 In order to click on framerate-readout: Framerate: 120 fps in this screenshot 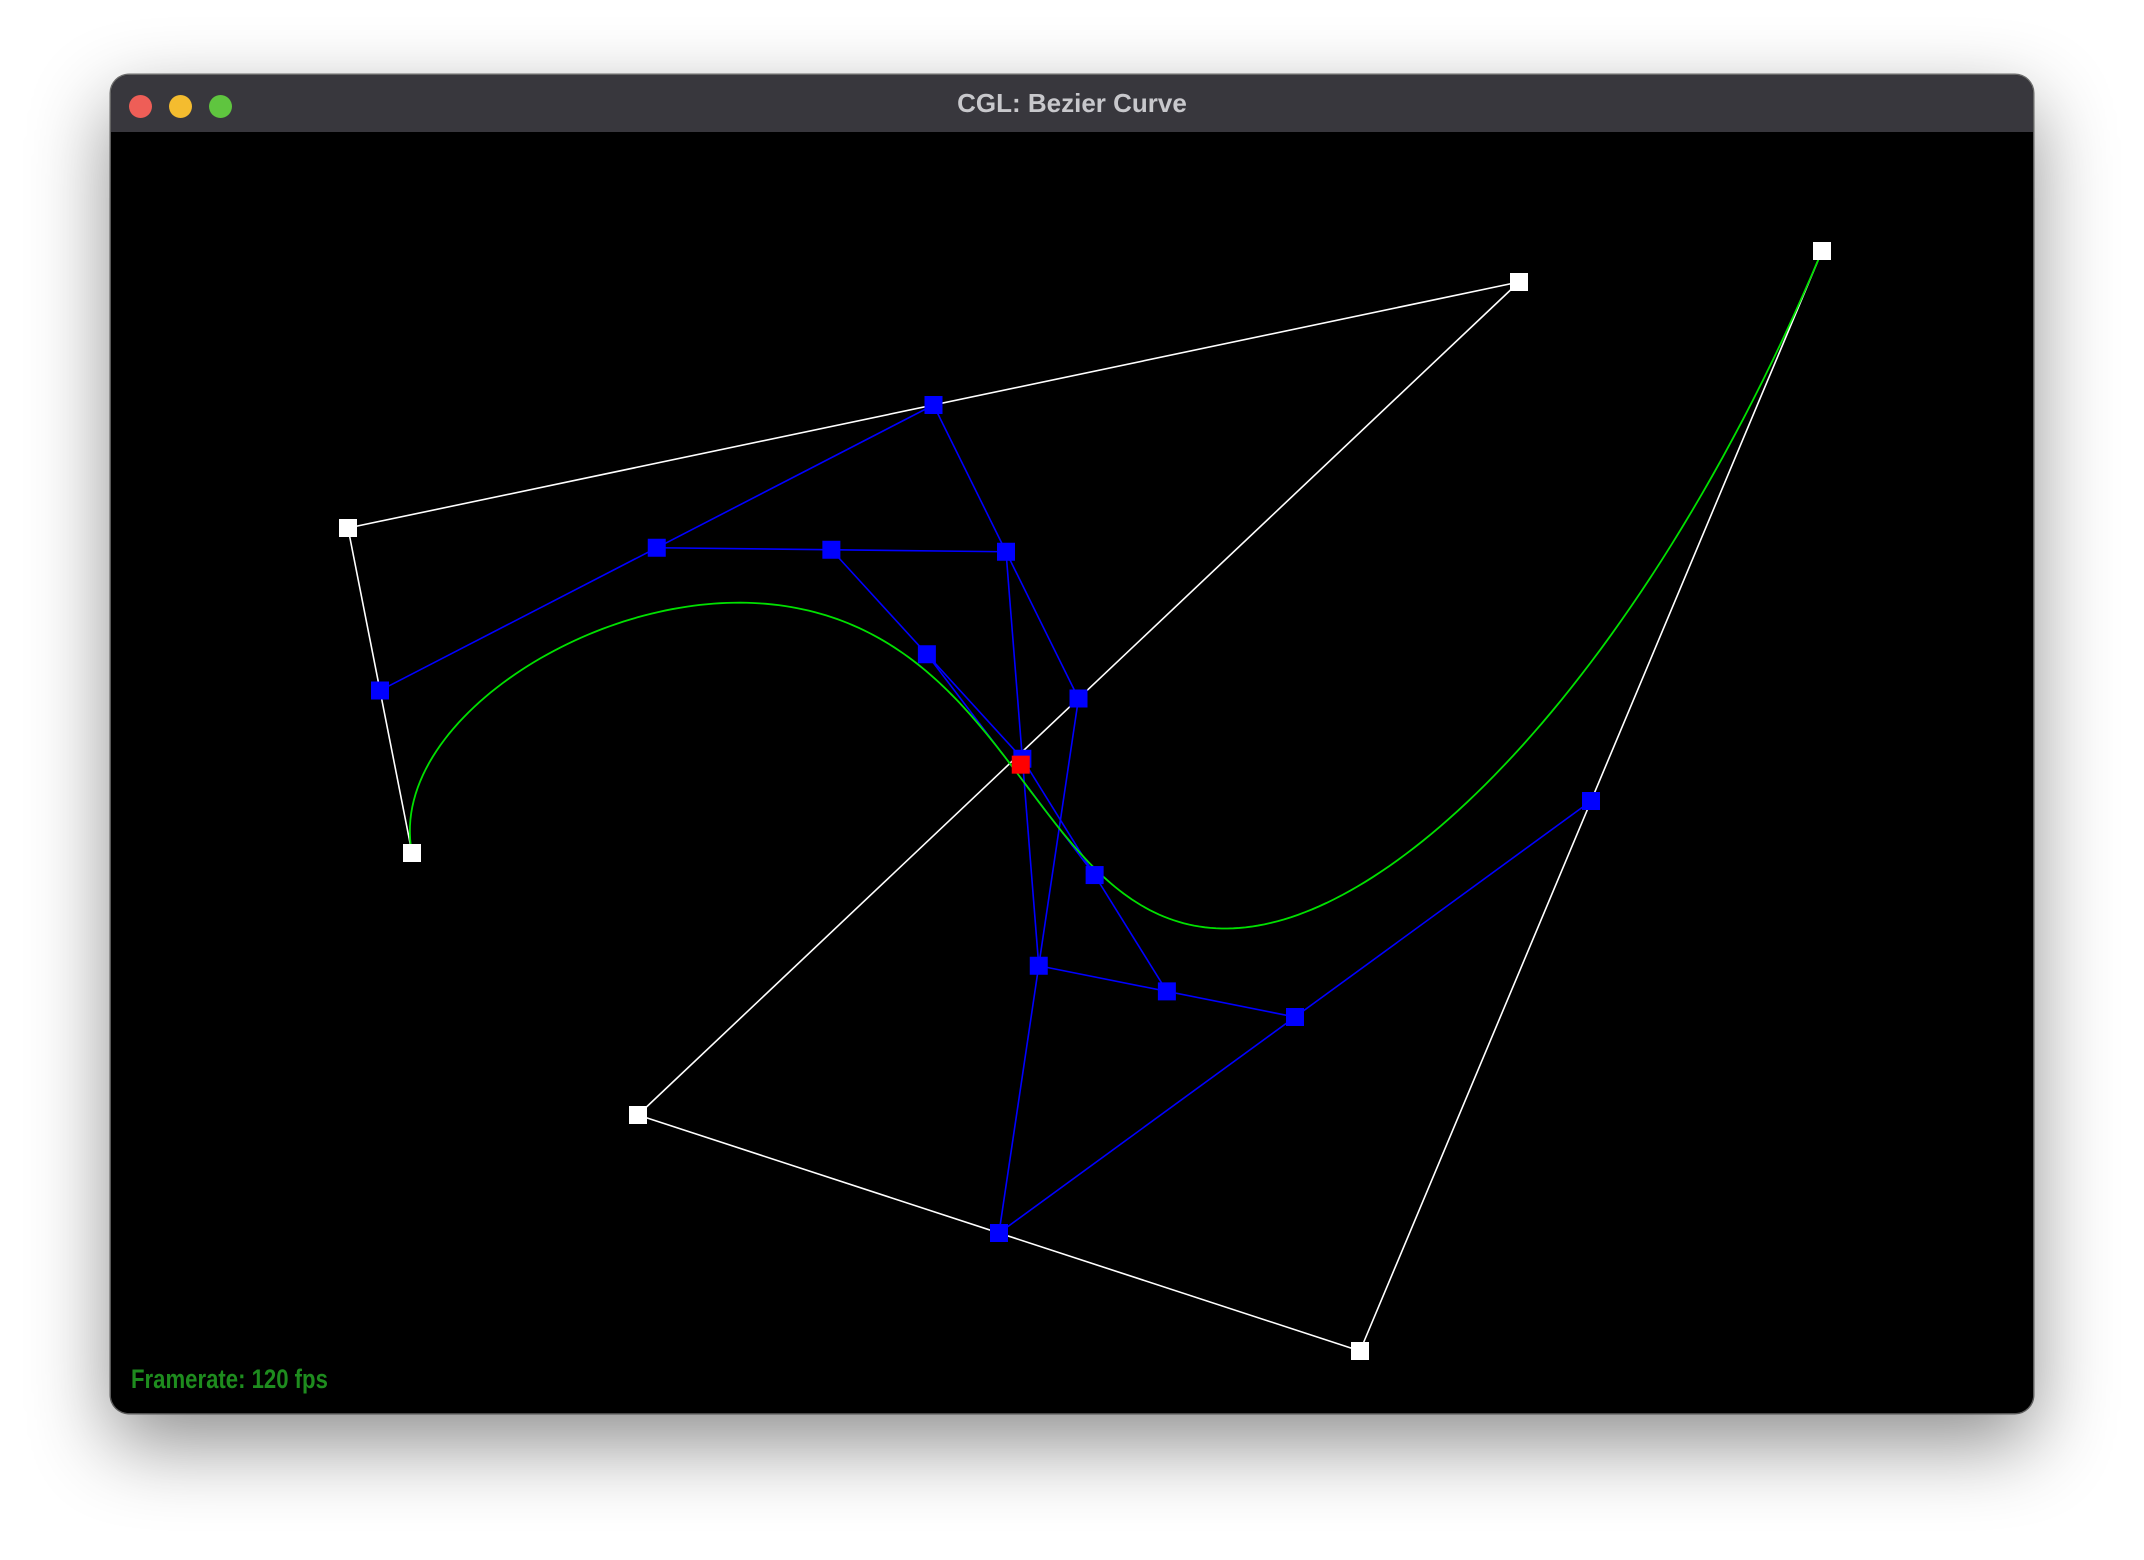, I will do `click(229, 1379)`.